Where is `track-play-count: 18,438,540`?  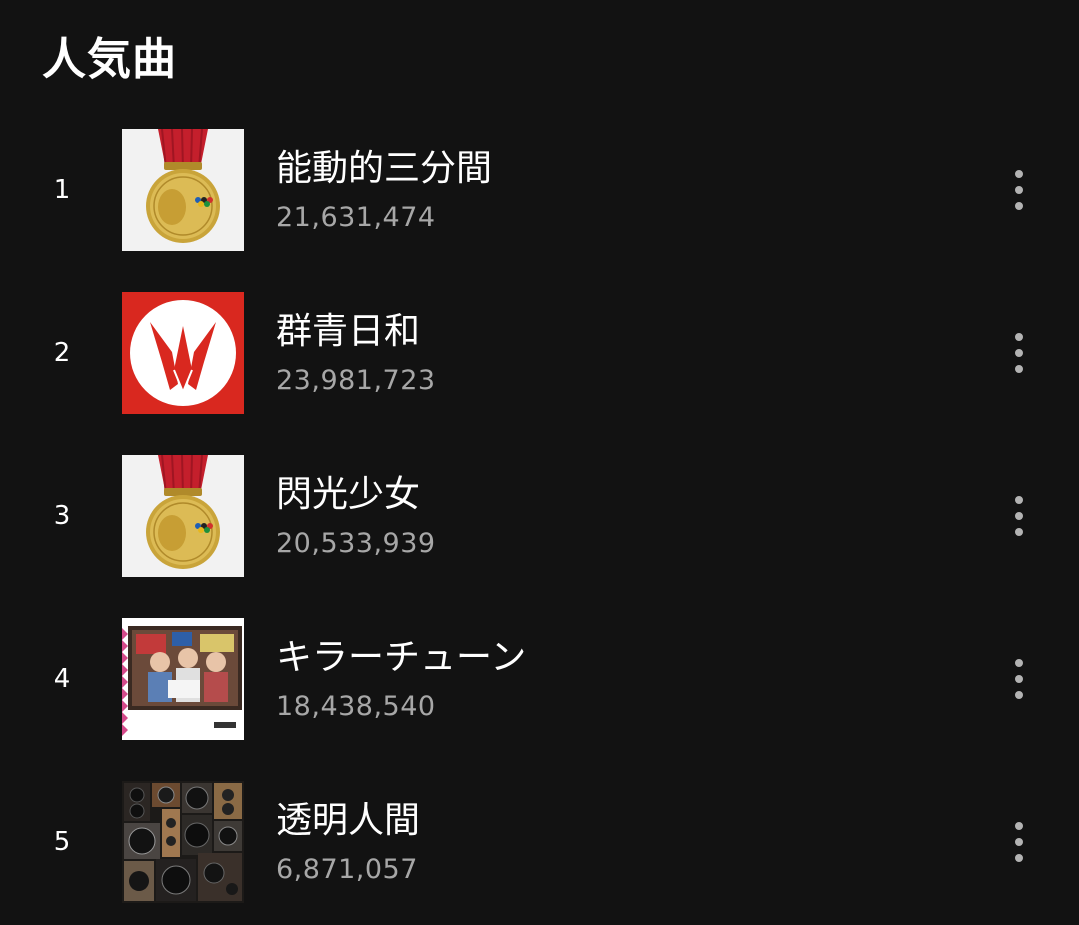 track-play-count: 18,438,540 is located at coordinates (356, 706).